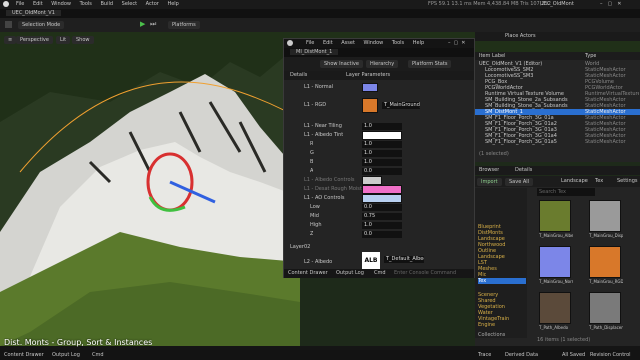 This screenshot has height=360, width=640. What do you see at coordinates (382, 198) in the screenshot?
I see `ao-controls-swatch` at bounding box center [382, 198].